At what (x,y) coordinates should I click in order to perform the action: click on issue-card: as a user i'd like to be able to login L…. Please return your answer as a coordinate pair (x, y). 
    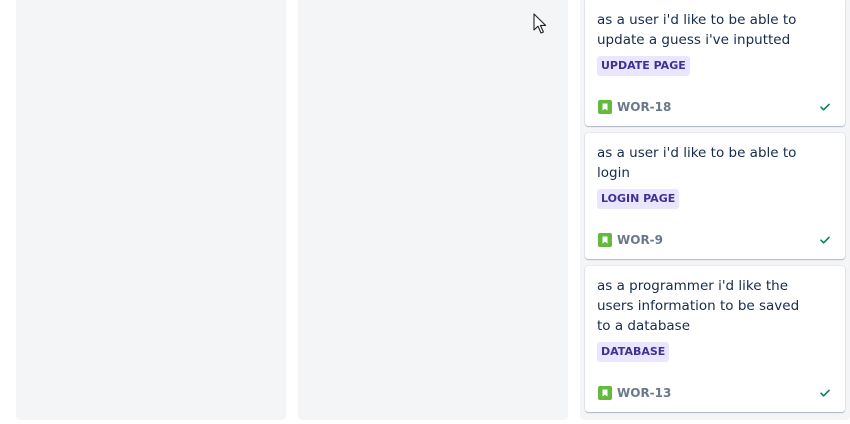
    Looking at the image, I should click on (715, 196).